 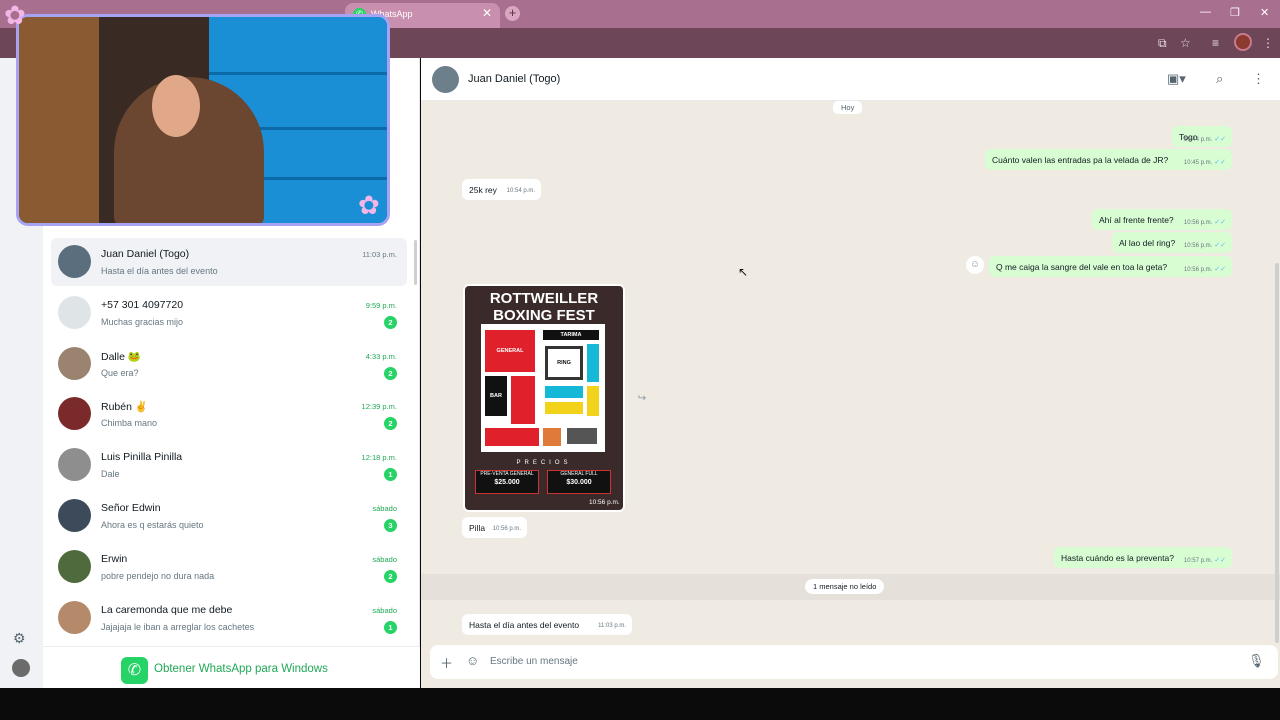 What do you see at coordinates (110, 474) in the screenshot?
I see `chat-preview: Dale` at bounding box center [110, 474].